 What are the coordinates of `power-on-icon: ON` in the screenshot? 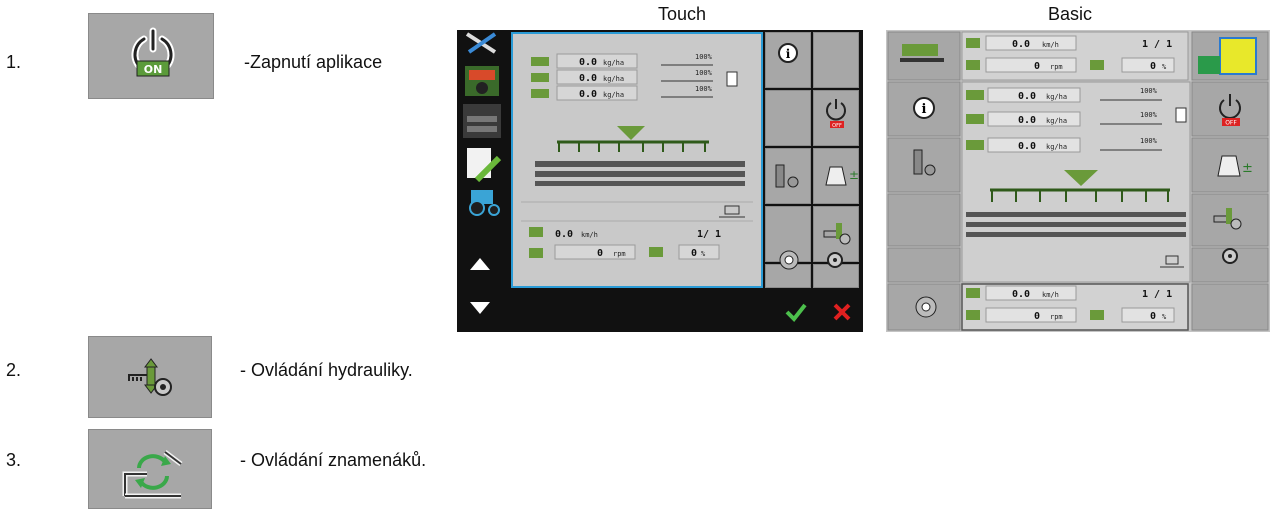 It's located at (153, 52).